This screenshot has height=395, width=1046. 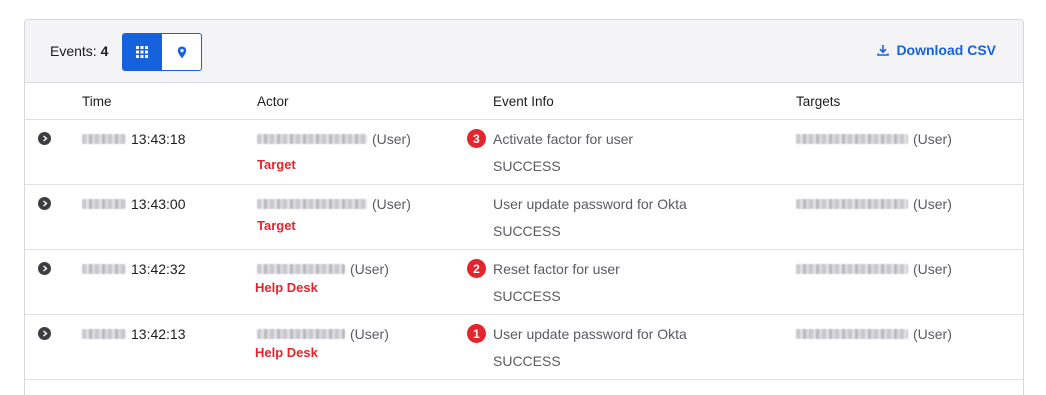 I want to click on time-value: 13:43:00, so click(x=158, y=204).